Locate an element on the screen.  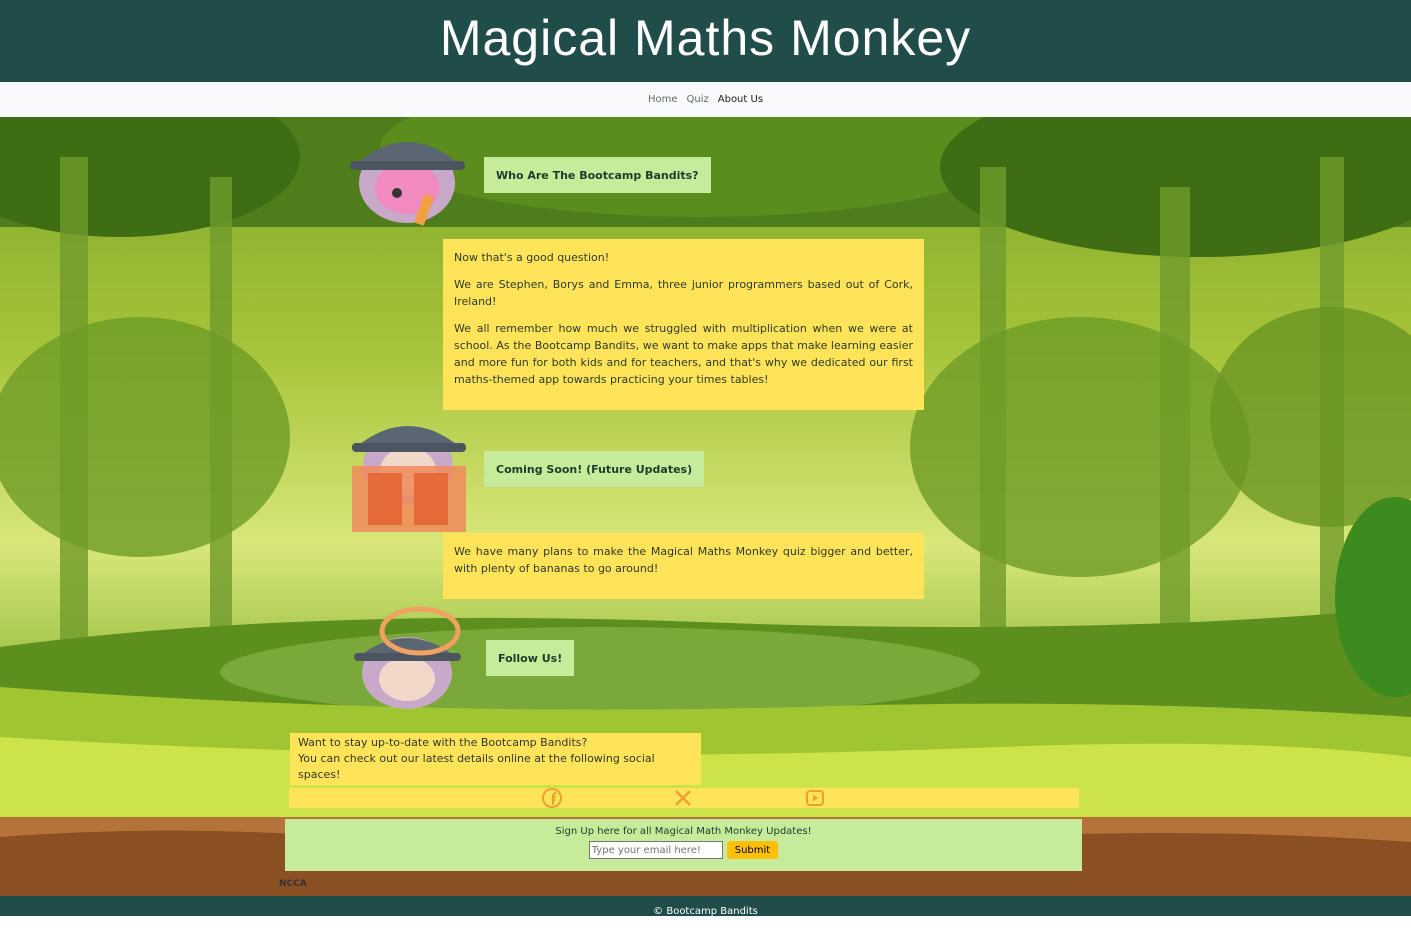
nav-quiz: Quiz is located at coordinates (698, 99).